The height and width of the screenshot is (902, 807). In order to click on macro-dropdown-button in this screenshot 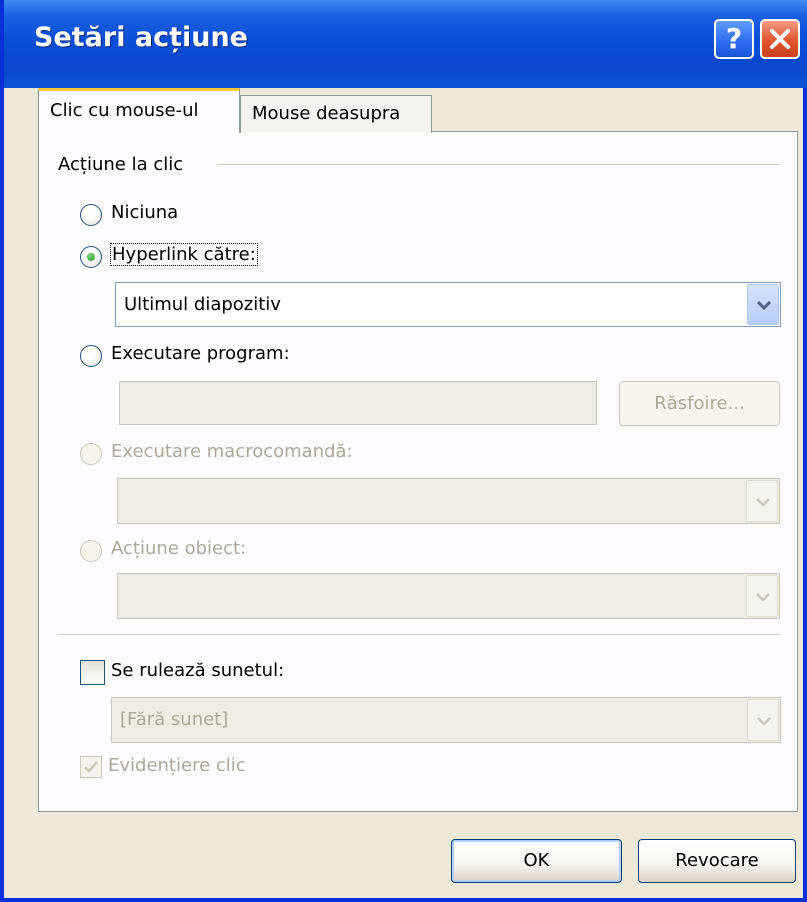, I will do `click(762, 501)`.